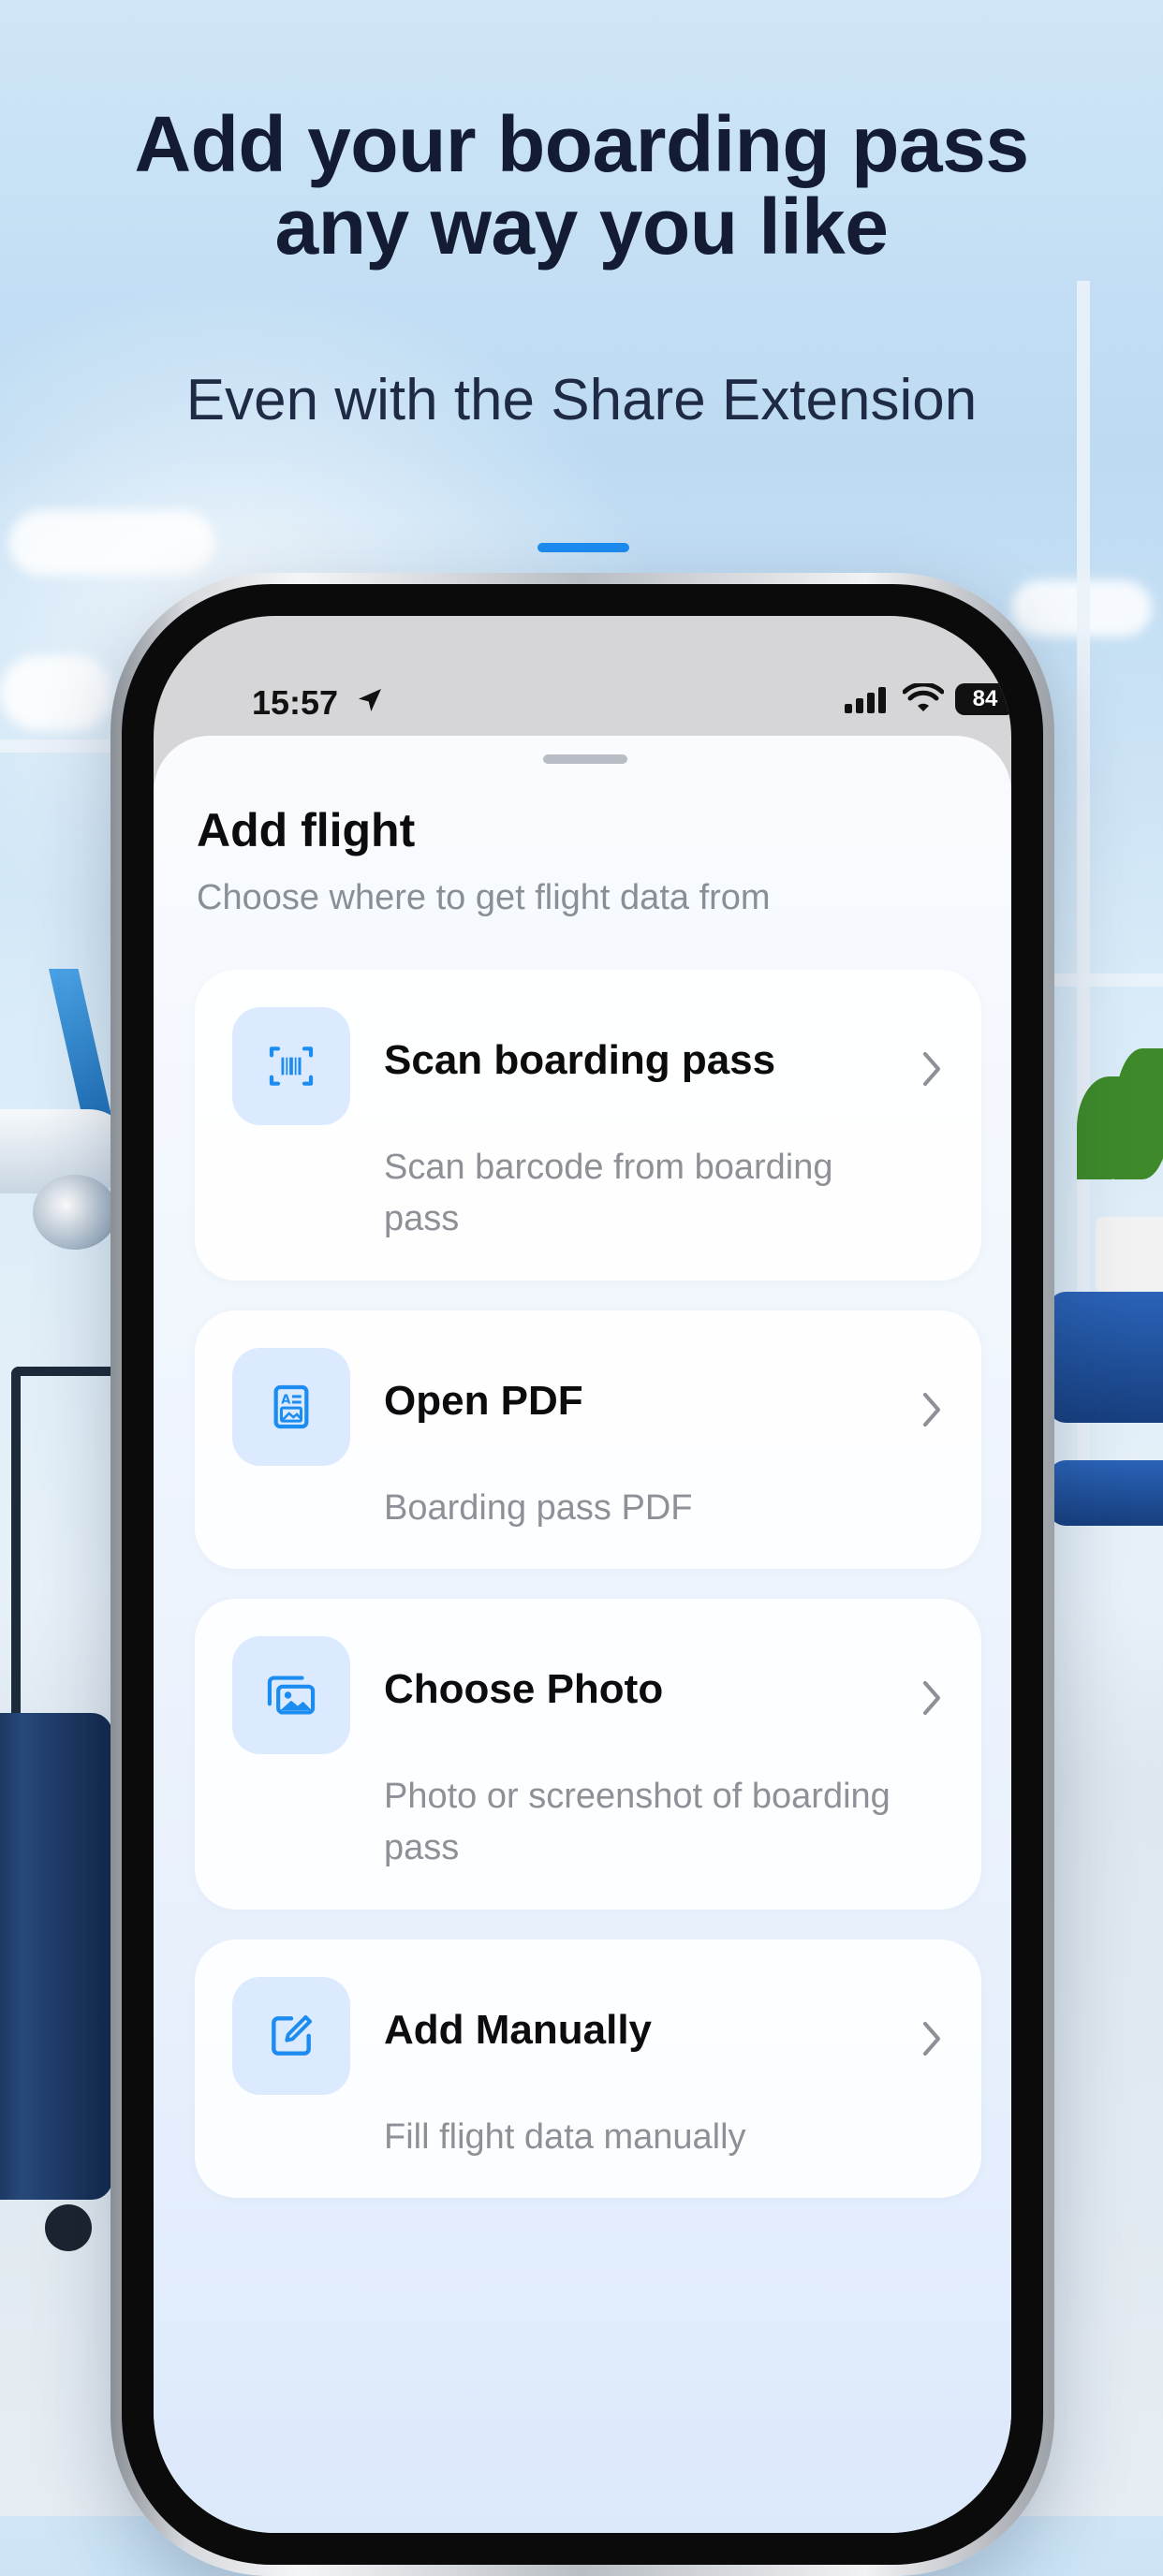  What do you see at coordinates (1129, 1254) in the screenshot?
I see `plant-pot` at bounding box center [1129, 1254].